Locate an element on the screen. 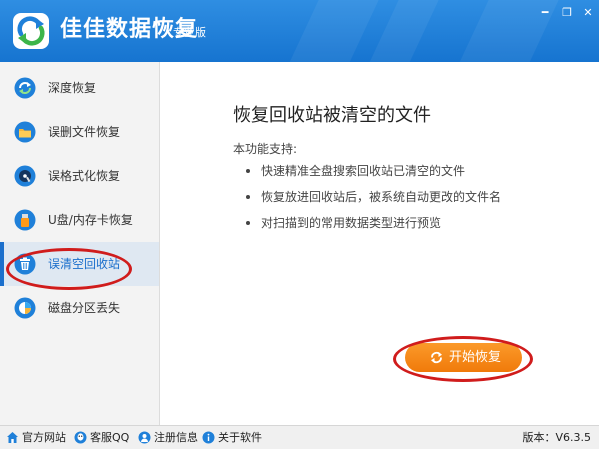 This screenshot has width=599, height=449. footer-bar: 官方网站 客服QQ 注册信息 关于软件 版本：V6.3.5 is located at coordinates (299, 437).